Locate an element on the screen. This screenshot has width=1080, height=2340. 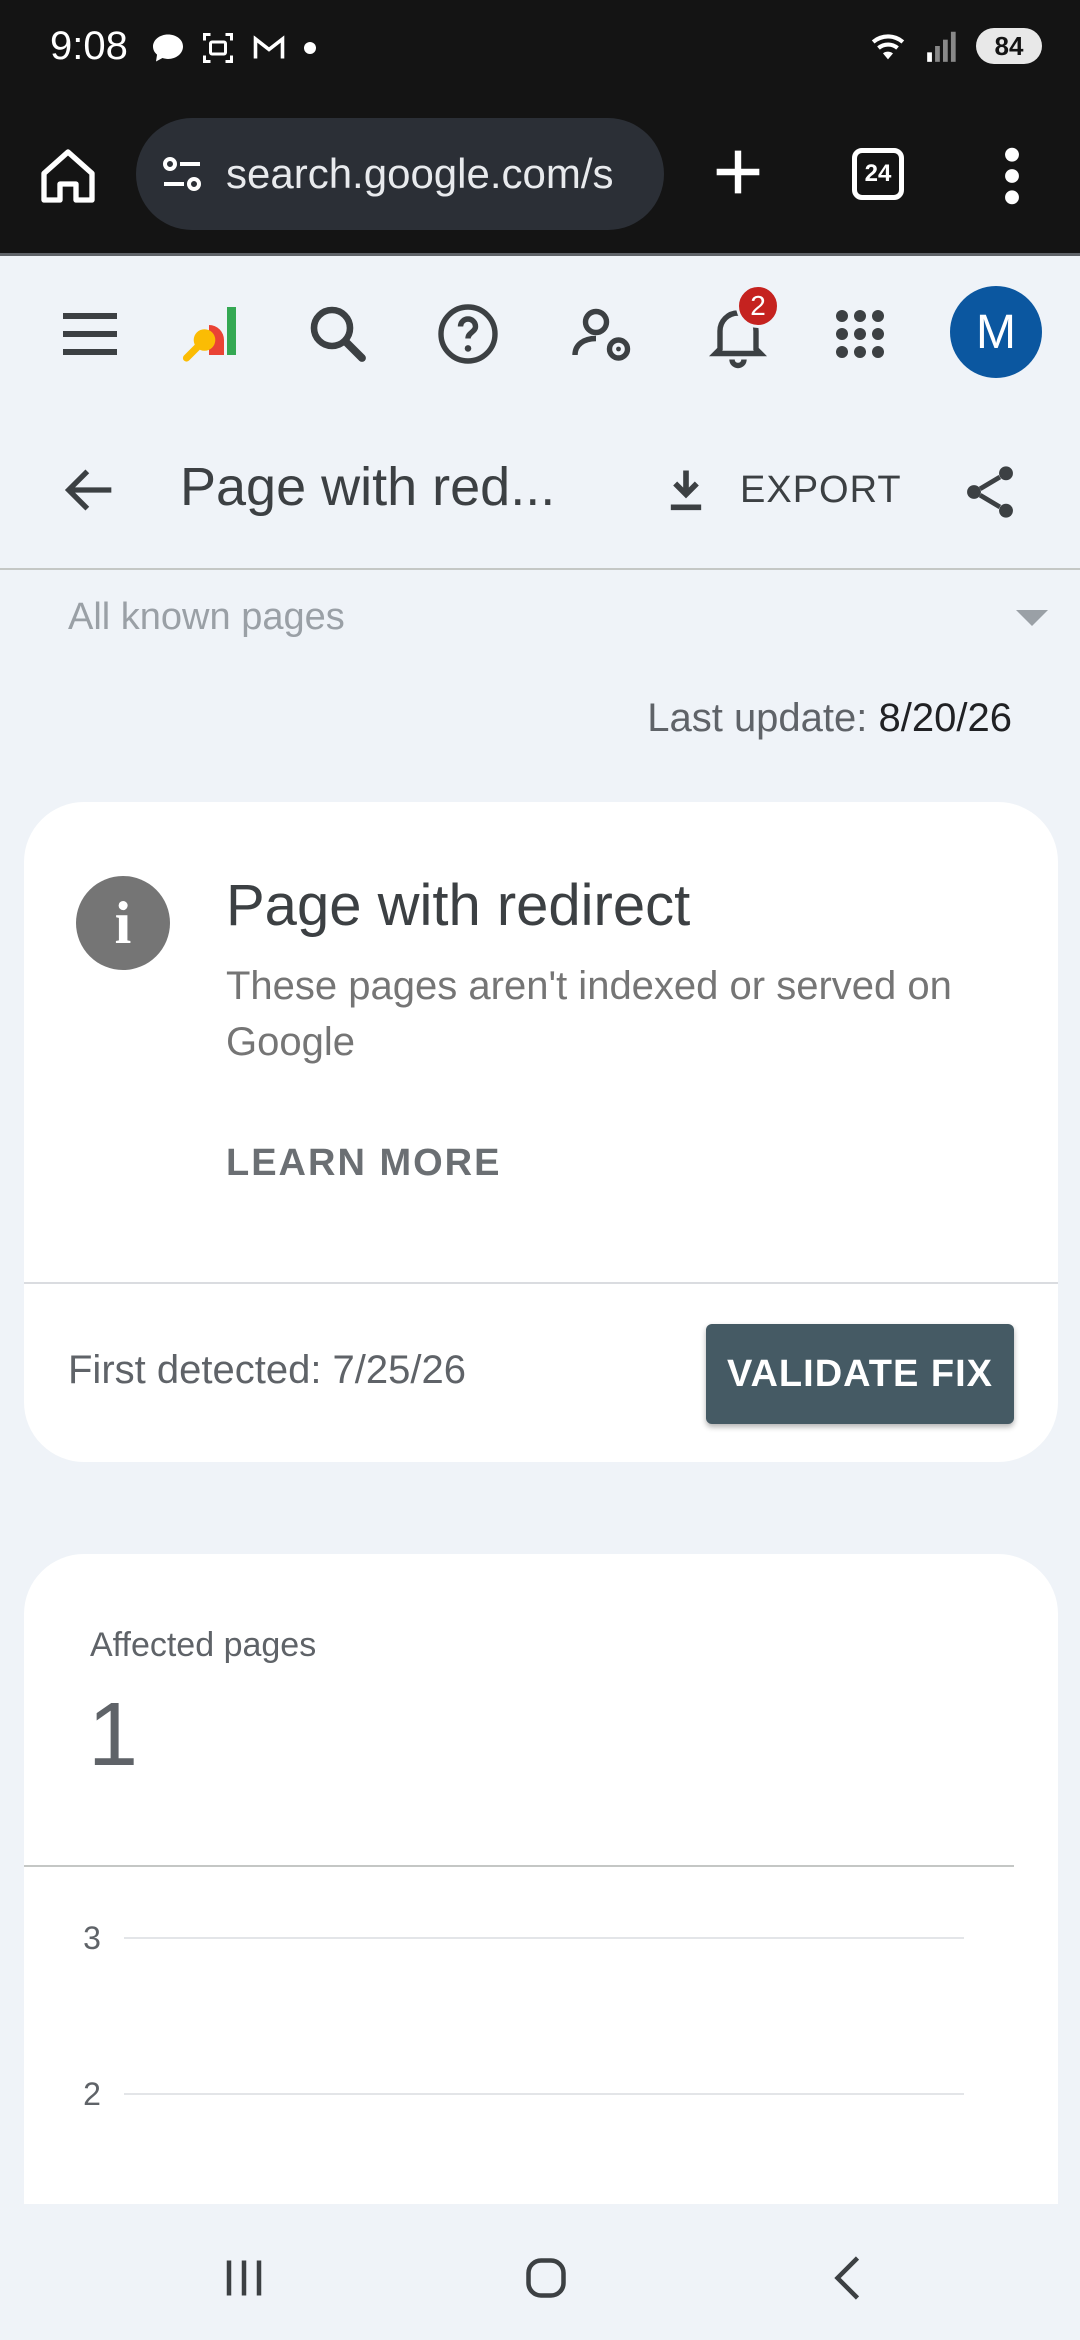
system-navigation-bar is located at coordinates (540, 2272).